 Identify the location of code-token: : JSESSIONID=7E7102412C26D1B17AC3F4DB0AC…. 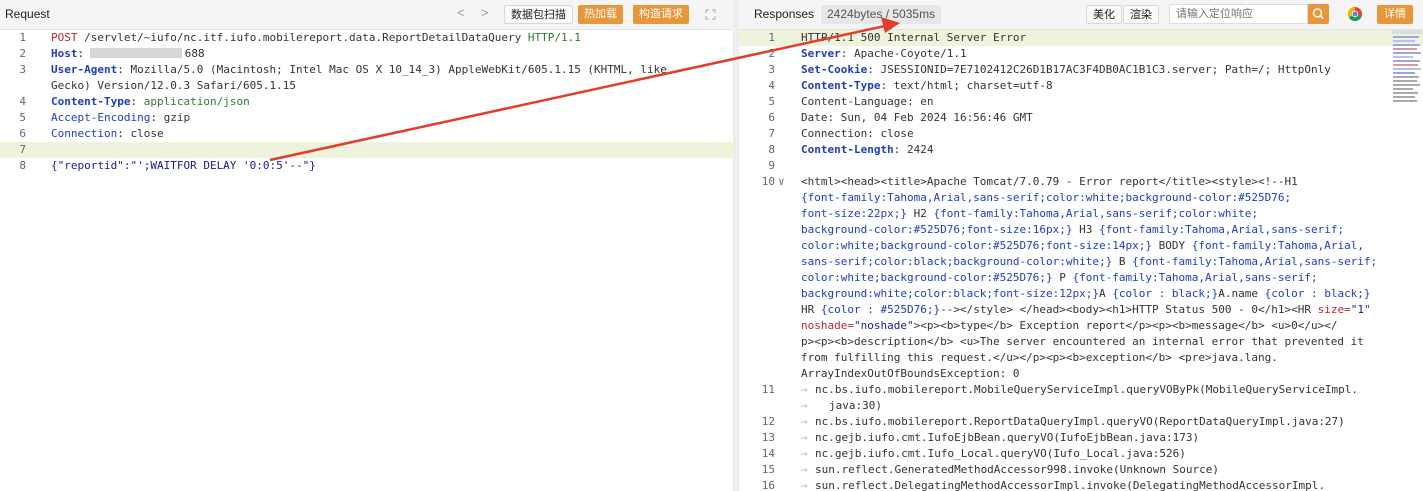
(1099, 69).